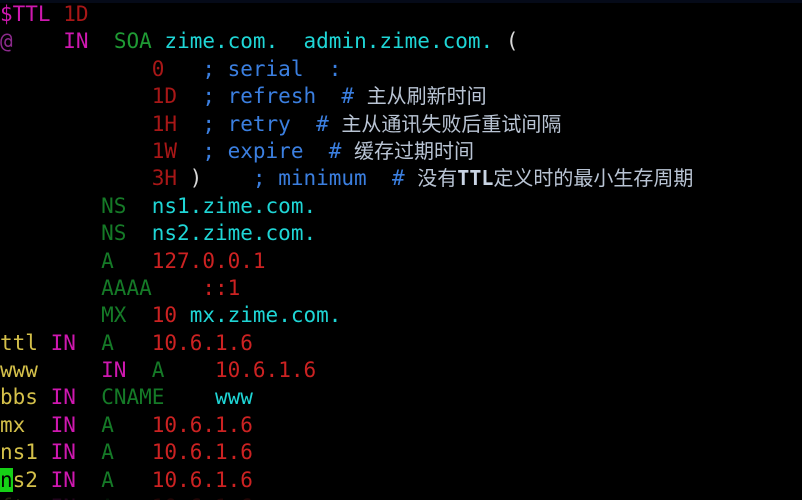  What do you see at coordinates (401, 261) in the screenshot?
I see `terminal-line: A 127.0.0.1` at bounding box center [401, 261].